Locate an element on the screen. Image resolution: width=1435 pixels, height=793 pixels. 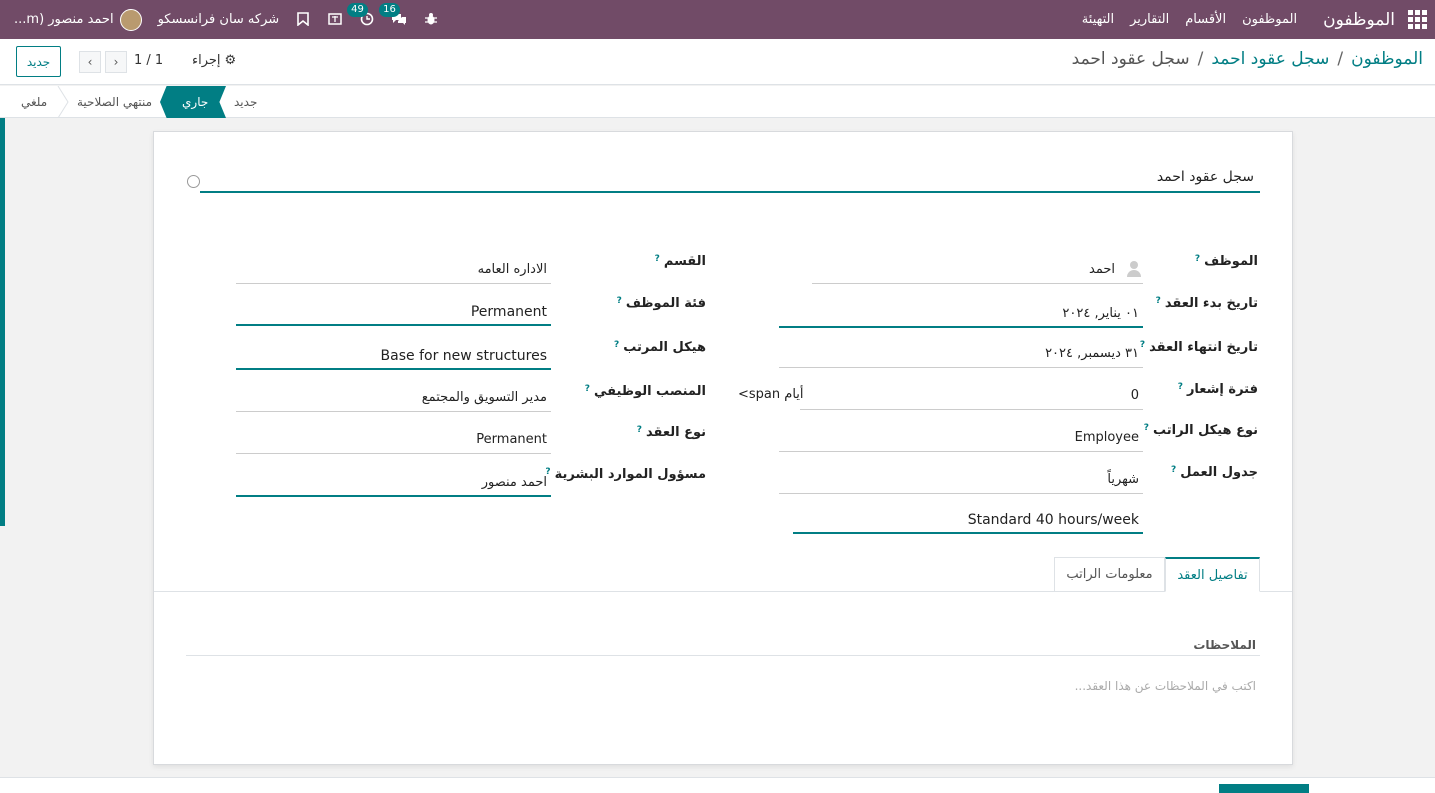
pager-value: 1 / 1 is located at coordinates (148, 60).